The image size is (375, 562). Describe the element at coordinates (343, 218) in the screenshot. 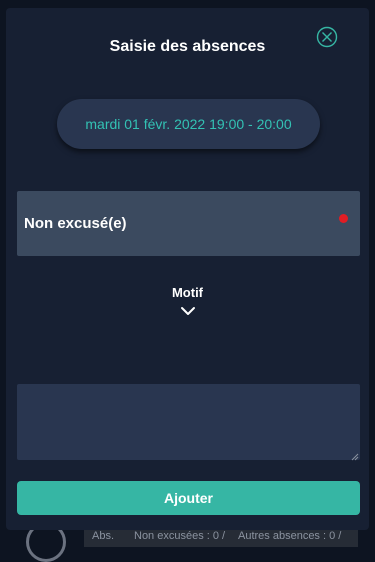

I see `status-indicator-dot` at that location.